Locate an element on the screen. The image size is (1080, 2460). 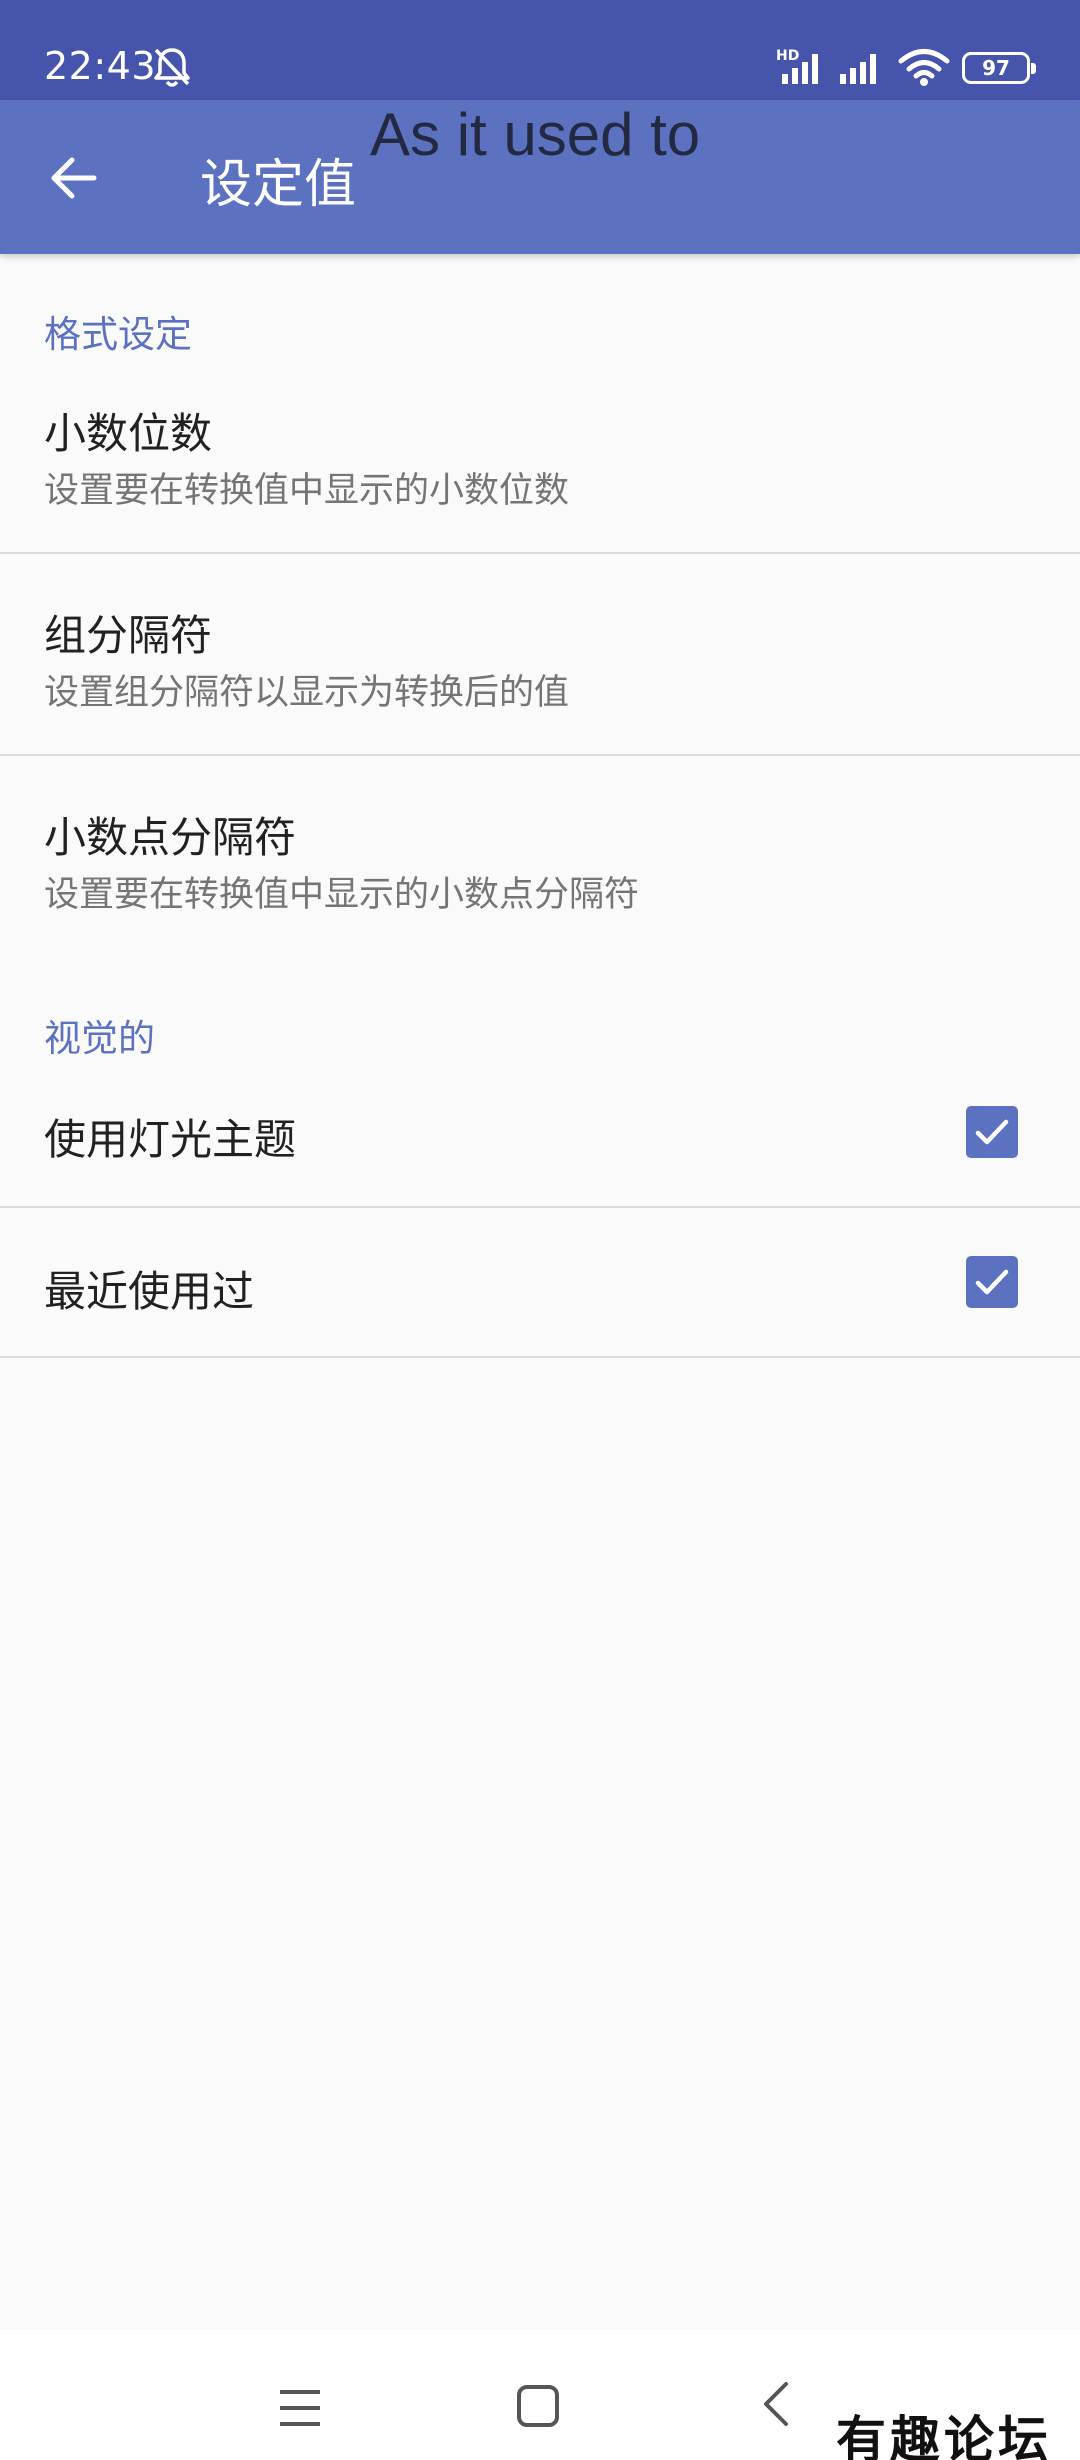
battery-level: 97 is located at coordinates (996, 68).